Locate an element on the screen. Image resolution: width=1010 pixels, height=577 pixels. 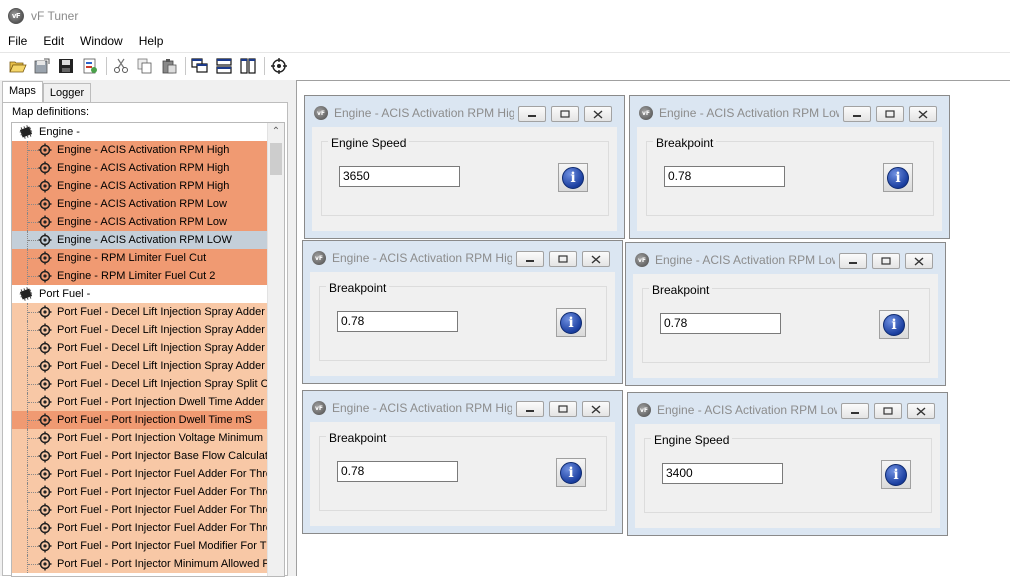
tile-vertical-icon is located at coordinates (248, 66).